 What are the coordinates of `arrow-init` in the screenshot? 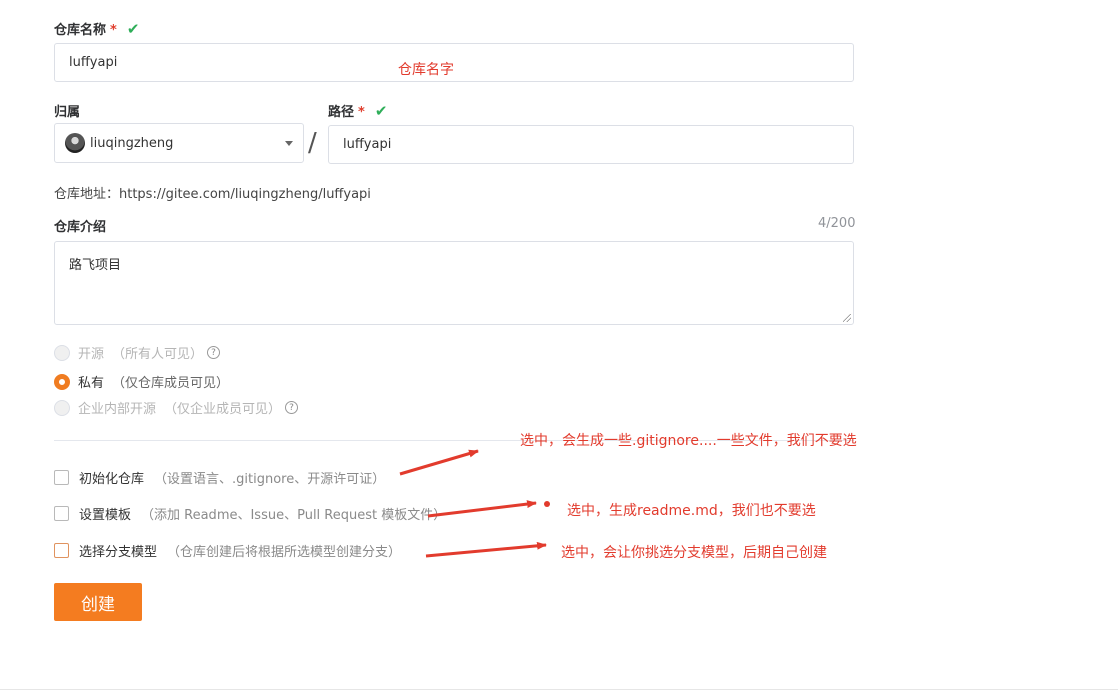 It's located at (439, 462).